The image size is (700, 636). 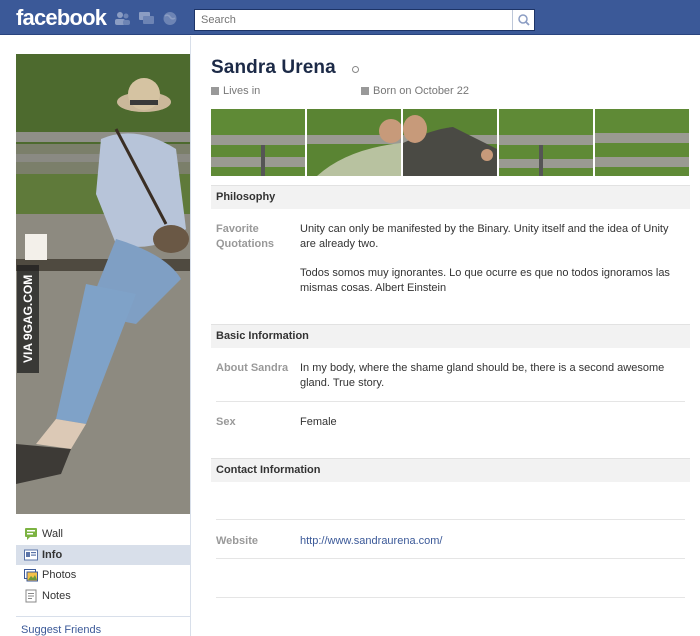 I want to click on lives-in-text: Lives in, so click(x=242, y=91).